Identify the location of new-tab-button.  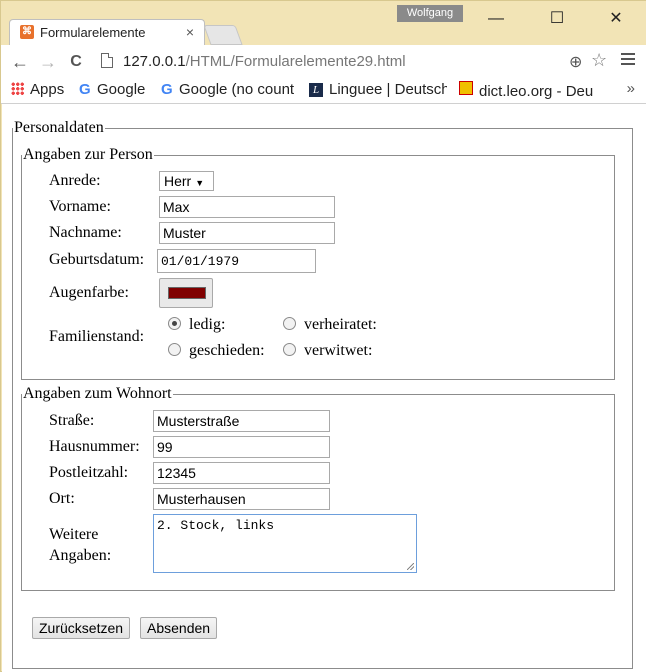
(223, 35).